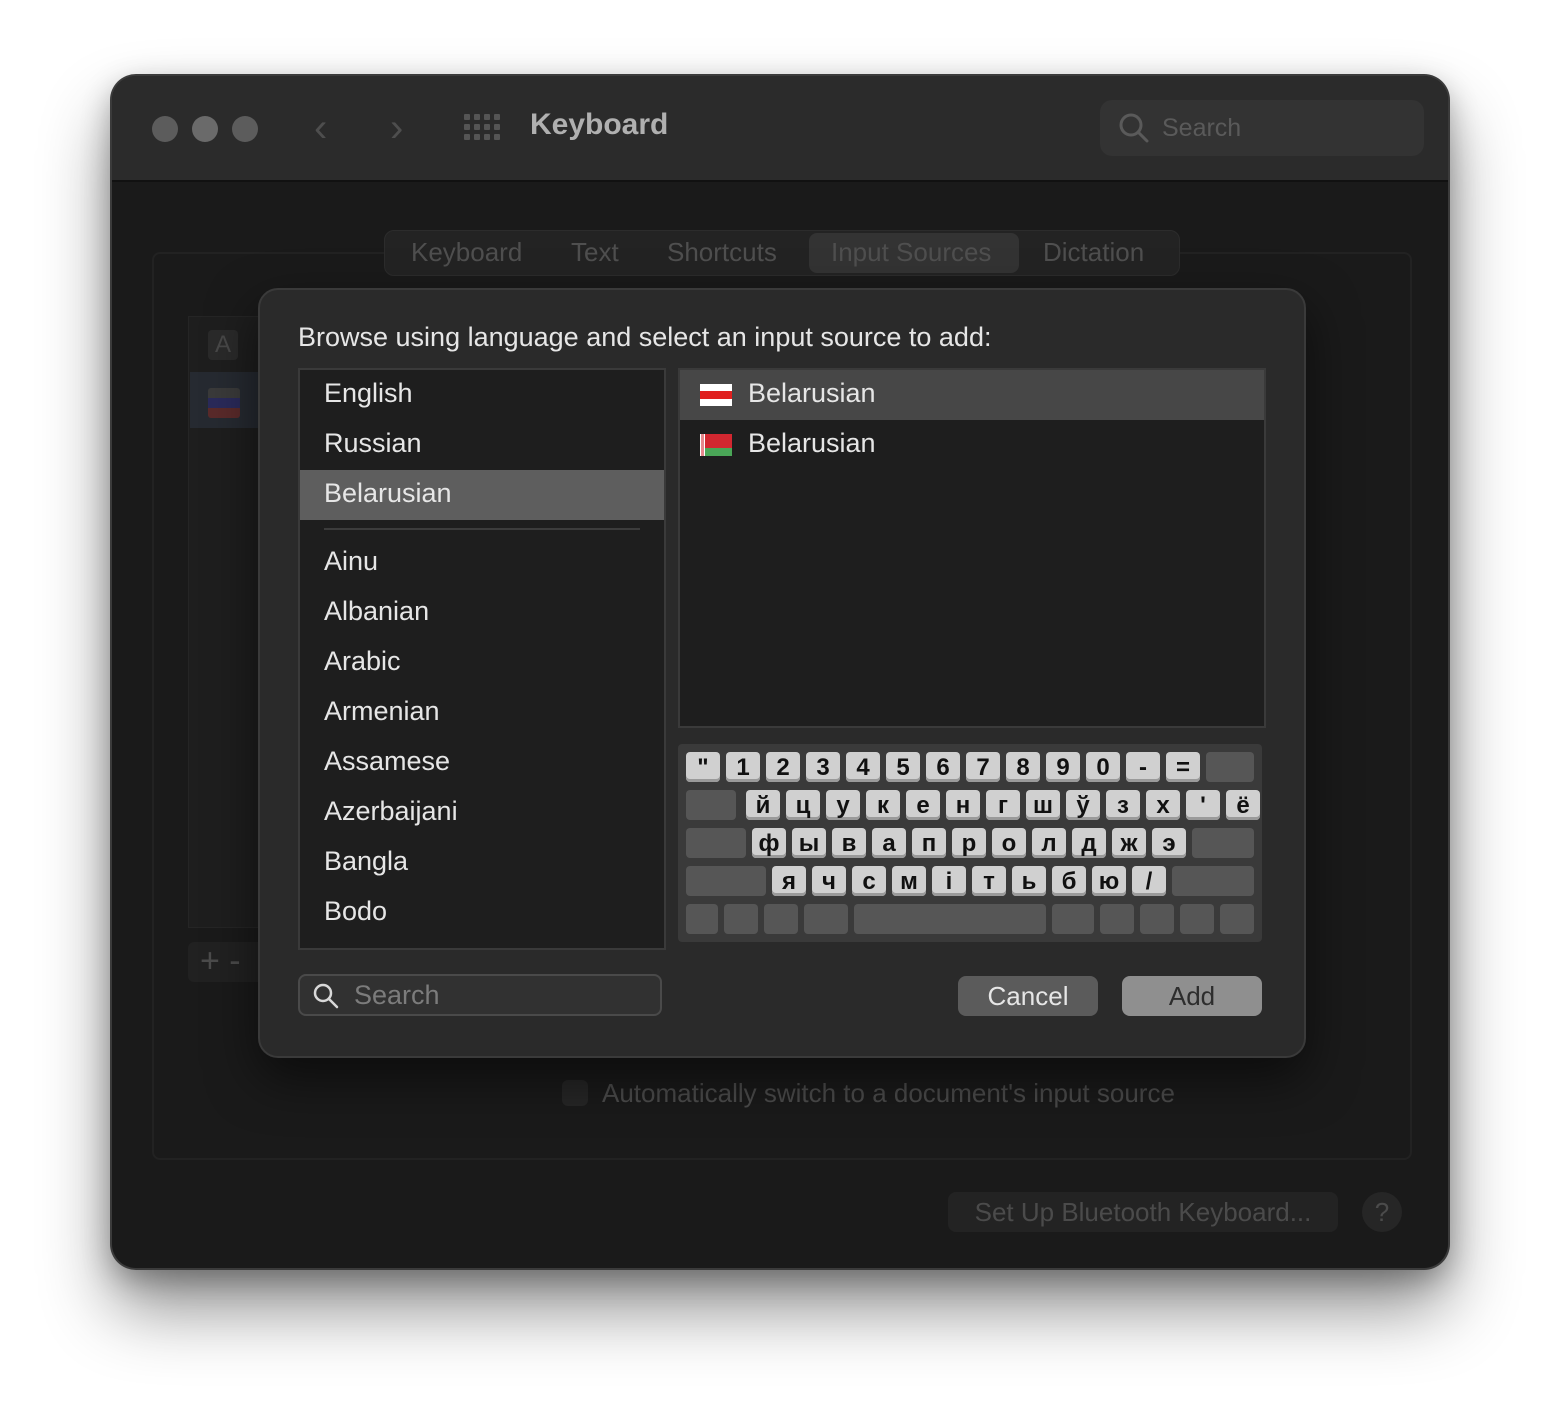 Image resolution: width=1560 pixels, height=1416 pixels. What do you see at coordinates (843, 805) in the screenshot?
I see `key-r1-2: у` at bounding box center [843, 805].